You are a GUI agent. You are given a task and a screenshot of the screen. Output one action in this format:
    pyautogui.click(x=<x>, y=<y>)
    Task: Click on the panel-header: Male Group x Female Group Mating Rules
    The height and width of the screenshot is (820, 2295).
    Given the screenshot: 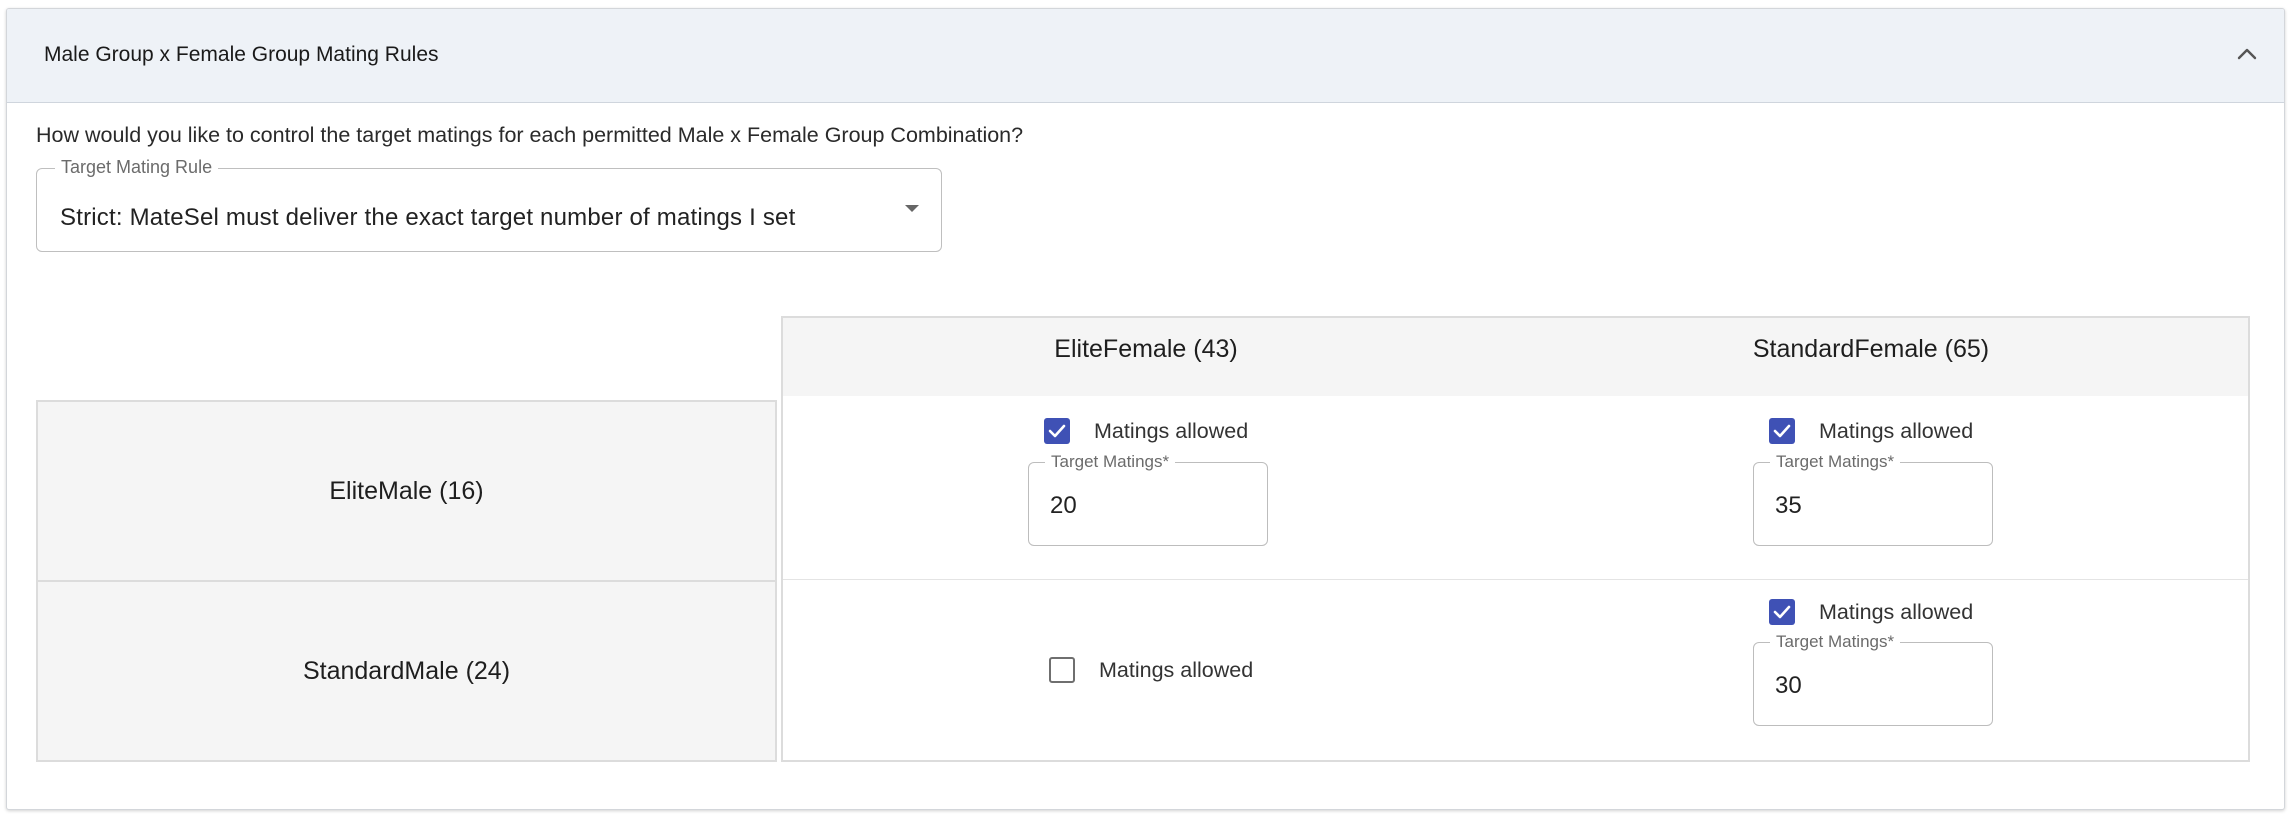 What is the action you would take?
    pyautogui.click(x=1145, y=56)
    